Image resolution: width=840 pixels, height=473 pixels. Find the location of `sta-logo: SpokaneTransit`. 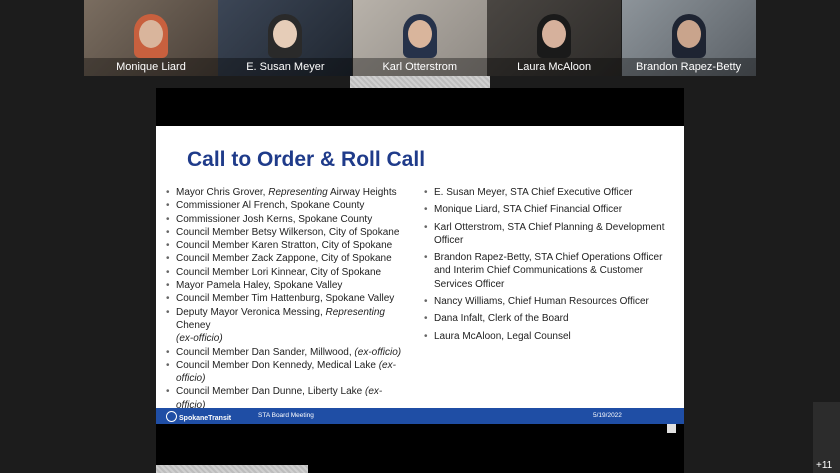

sta-logo: SpokaneTransit is located at coordinates (198, 416).